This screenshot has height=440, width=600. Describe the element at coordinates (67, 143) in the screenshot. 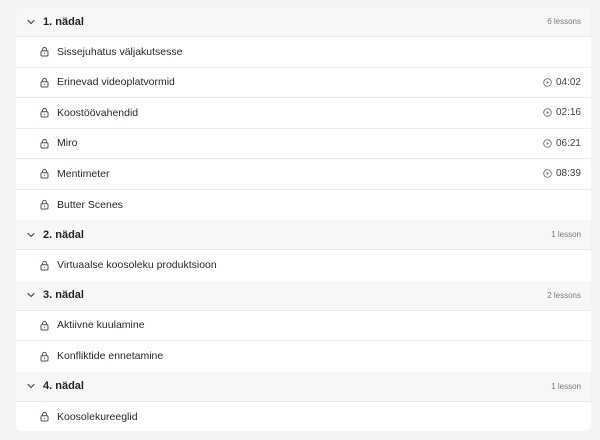

I see `lesson-title: Miro` at that location.